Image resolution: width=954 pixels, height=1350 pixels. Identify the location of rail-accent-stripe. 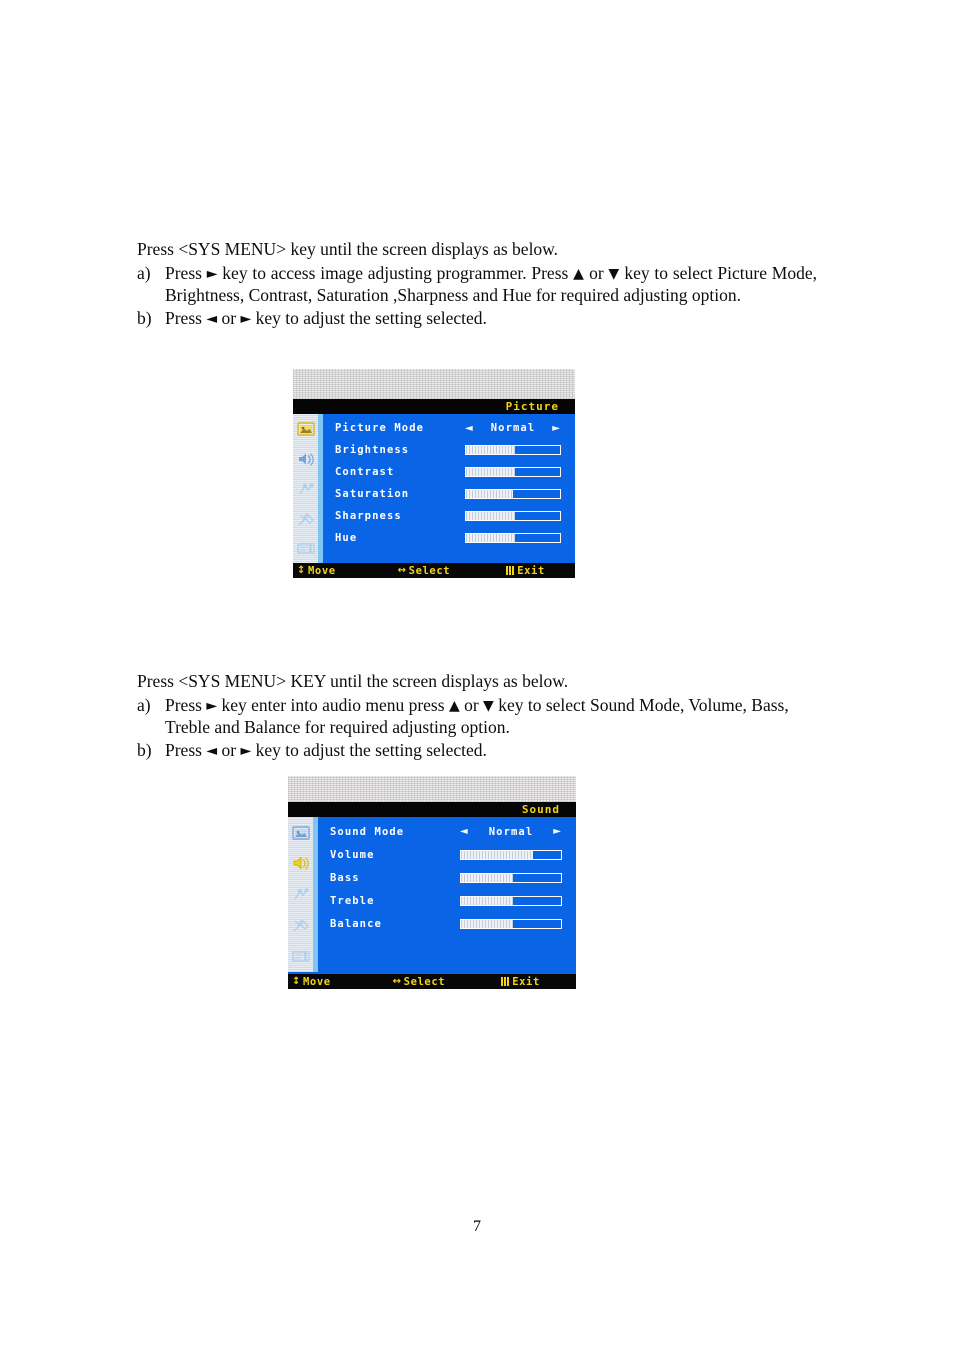
(320, 489).